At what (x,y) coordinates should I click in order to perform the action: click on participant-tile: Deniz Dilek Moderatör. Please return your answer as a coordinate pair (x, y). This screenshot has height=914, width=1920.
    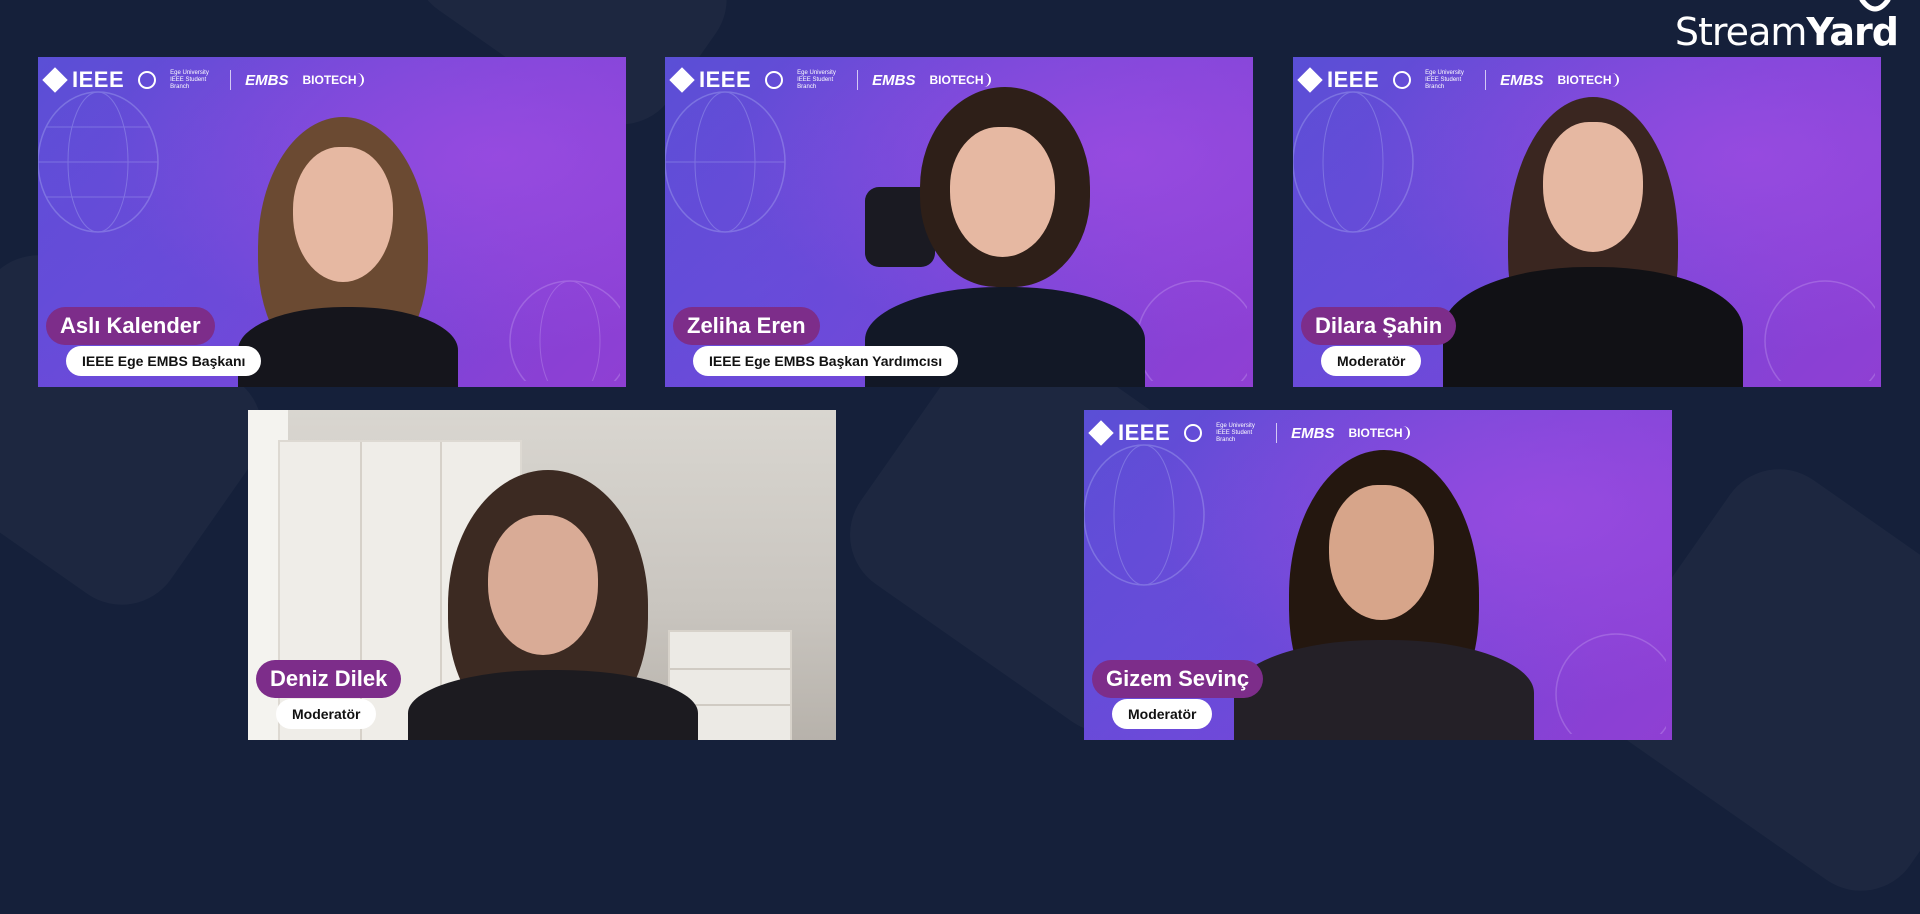
    Looking at the image, I should click on (542, 575).